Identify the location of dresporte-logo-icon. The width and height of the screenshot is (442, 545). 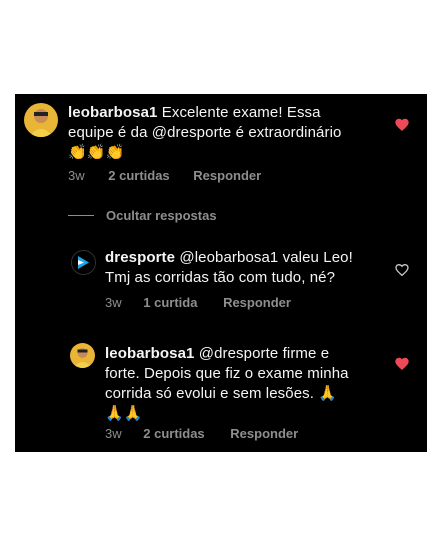
(83, 262).